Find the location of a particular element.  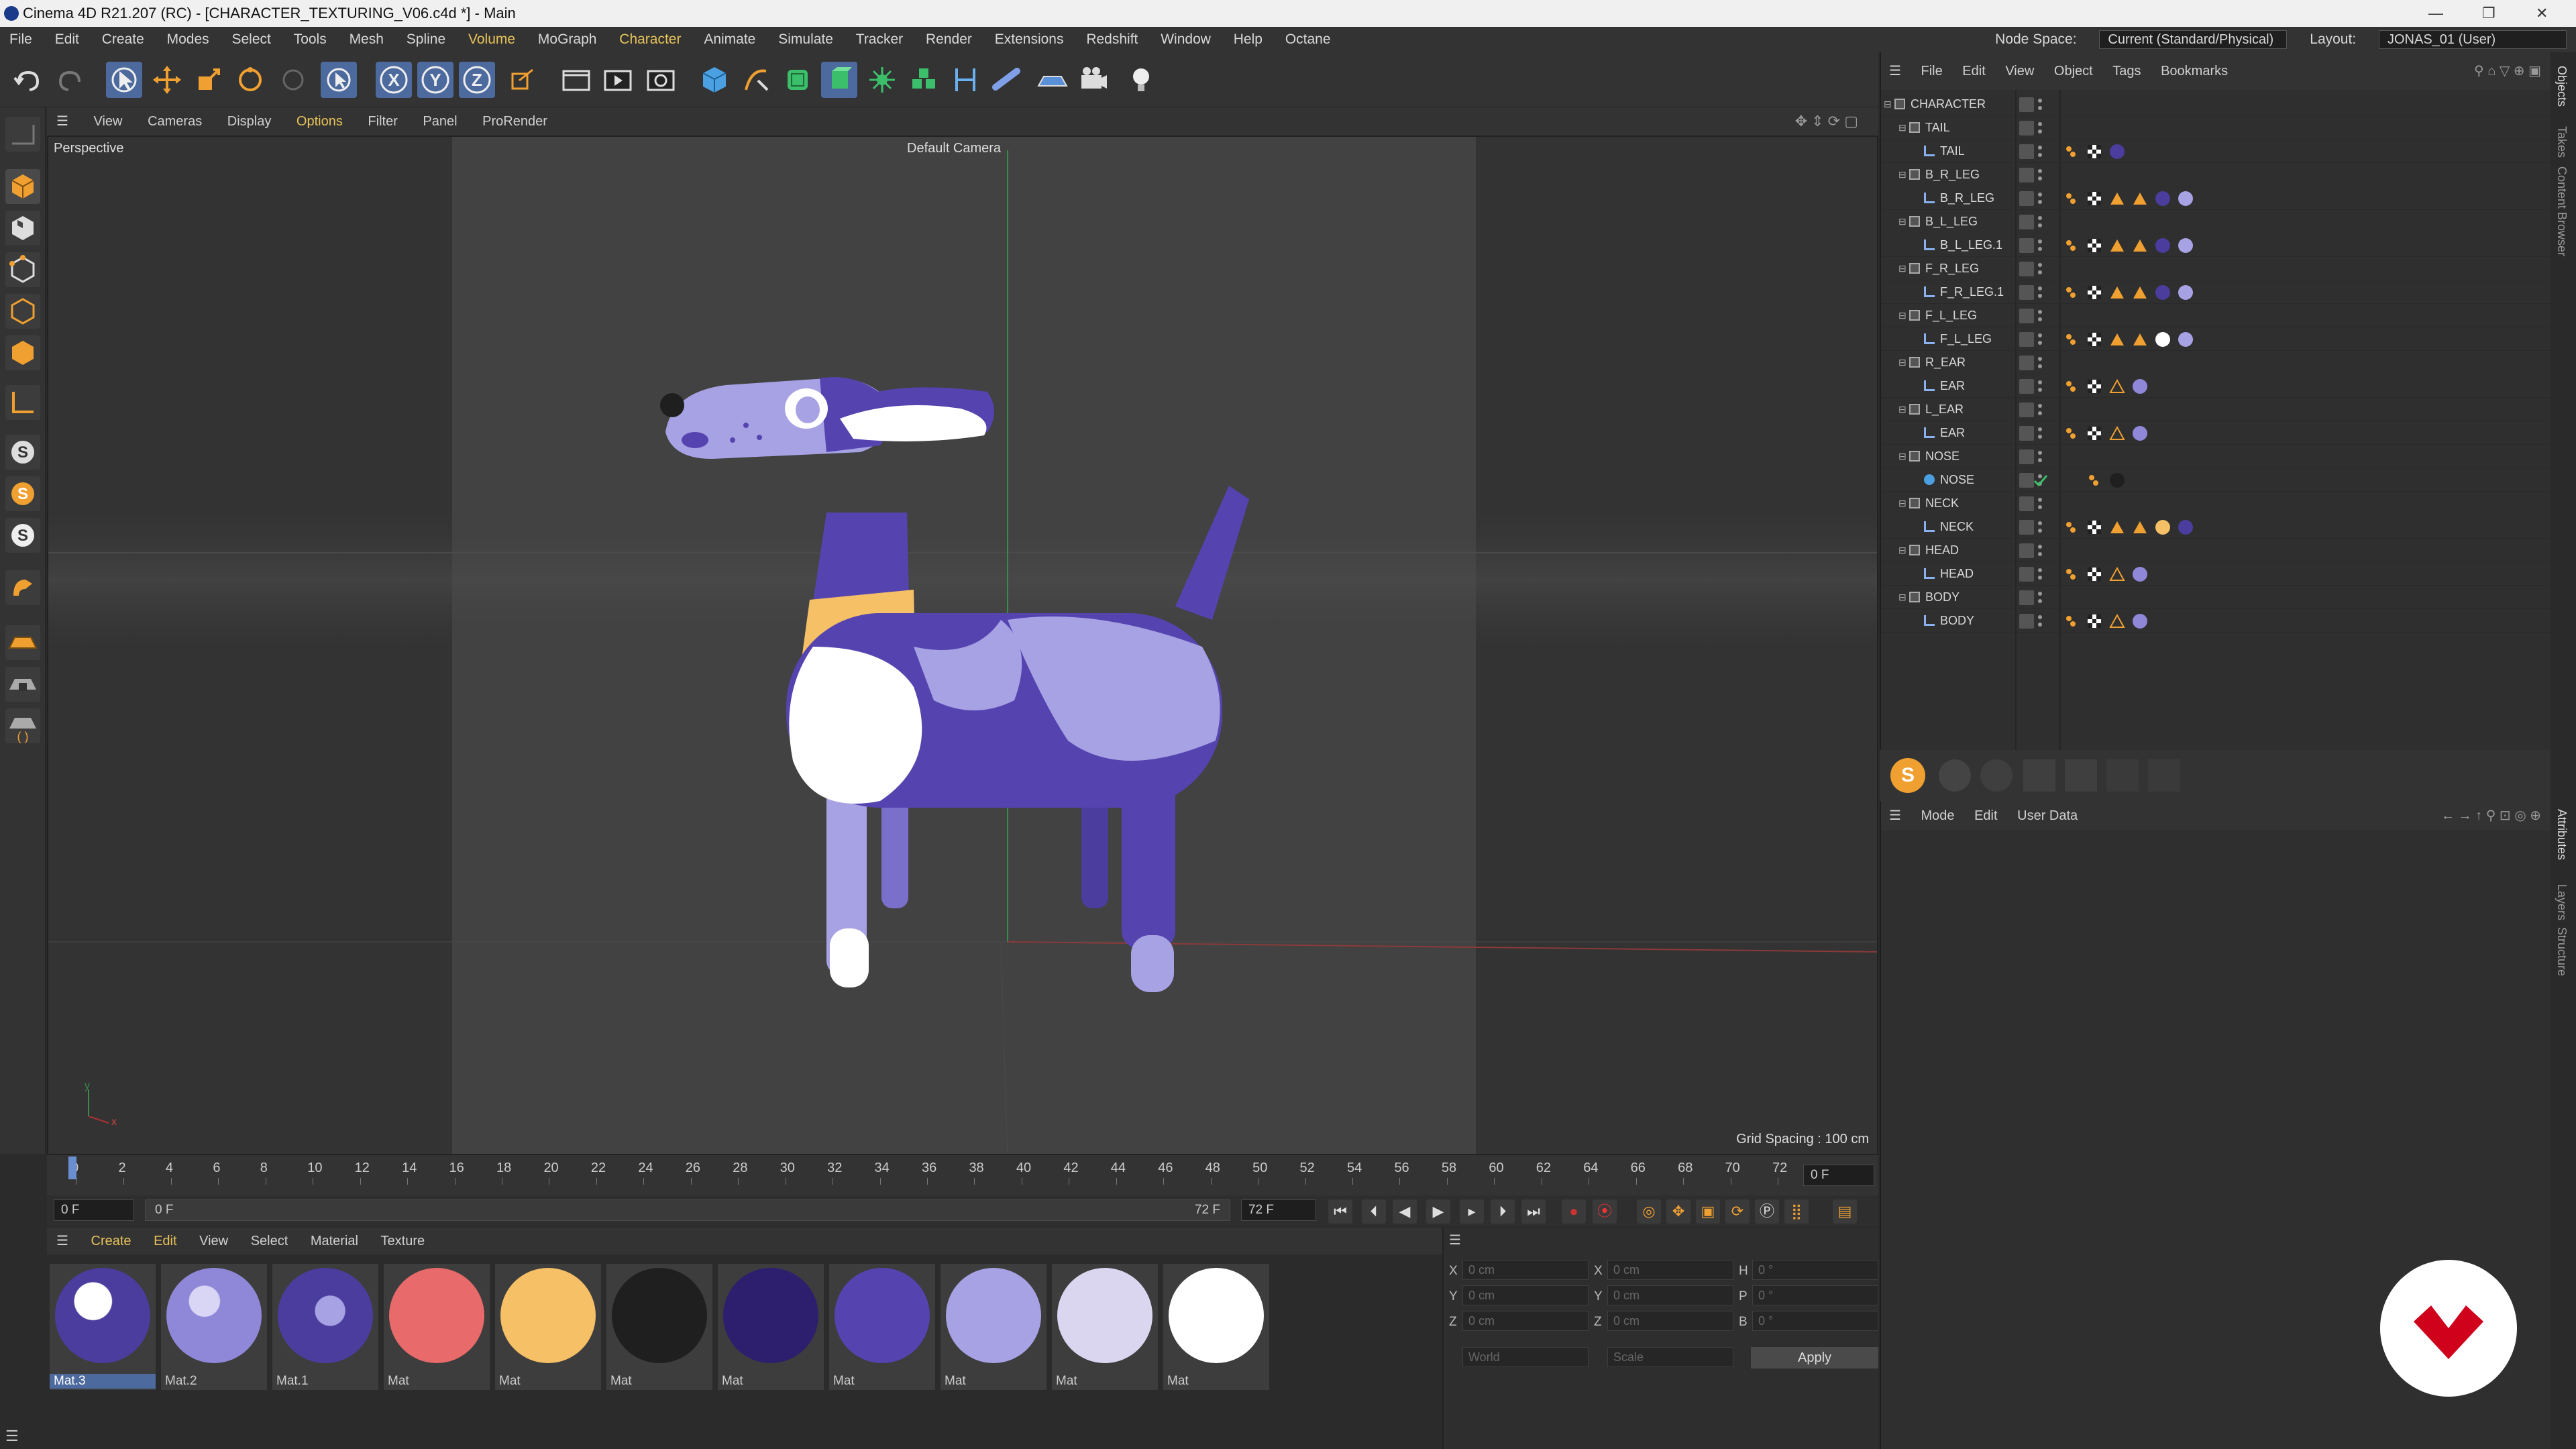

cube-icon is located at coordinates (714, 80).